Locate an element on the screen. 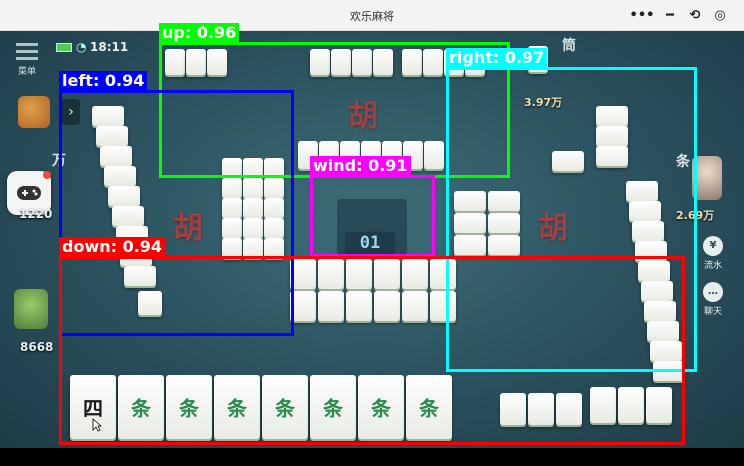 This screenshot has width=744, height=466. battery-icon is located at coordinates (64, 47).